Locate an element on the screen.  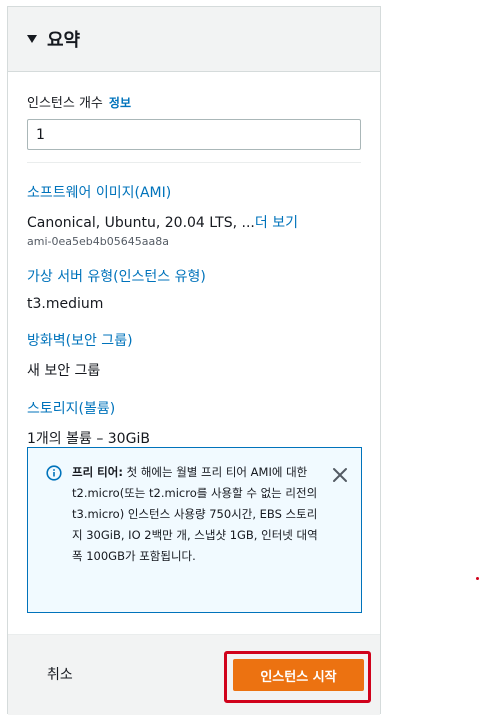
ami-more-link: 더 보기 is located at coordinates (276, 223).